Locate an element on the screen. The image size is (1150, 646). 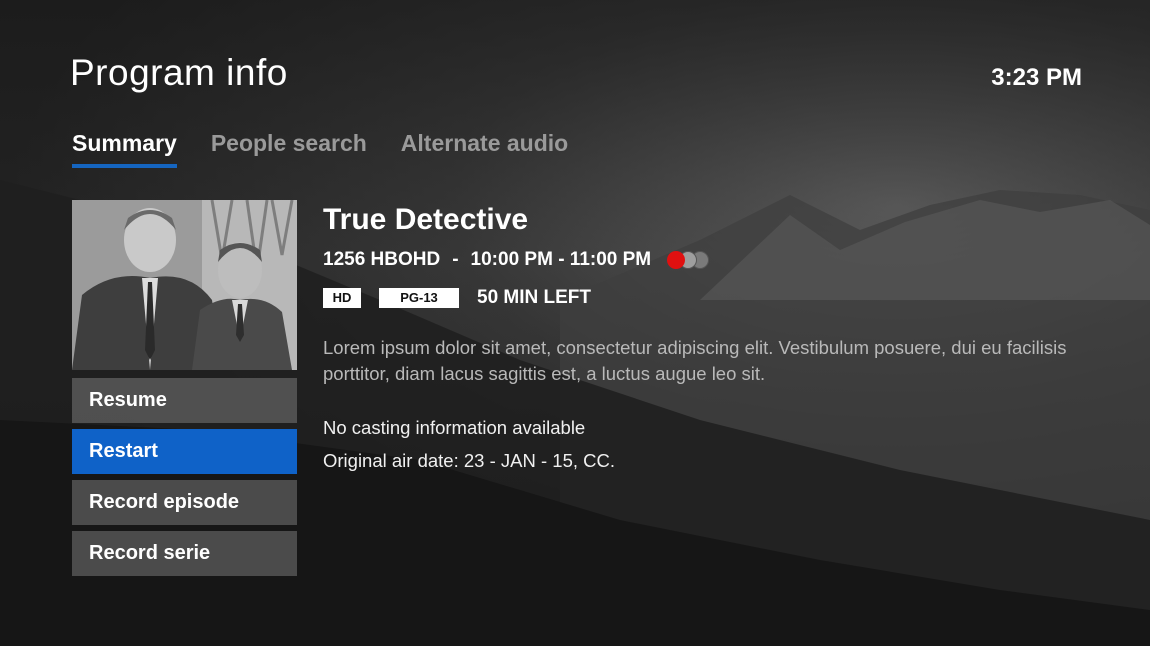
program-poster-image is located at coordinates (184, 285).